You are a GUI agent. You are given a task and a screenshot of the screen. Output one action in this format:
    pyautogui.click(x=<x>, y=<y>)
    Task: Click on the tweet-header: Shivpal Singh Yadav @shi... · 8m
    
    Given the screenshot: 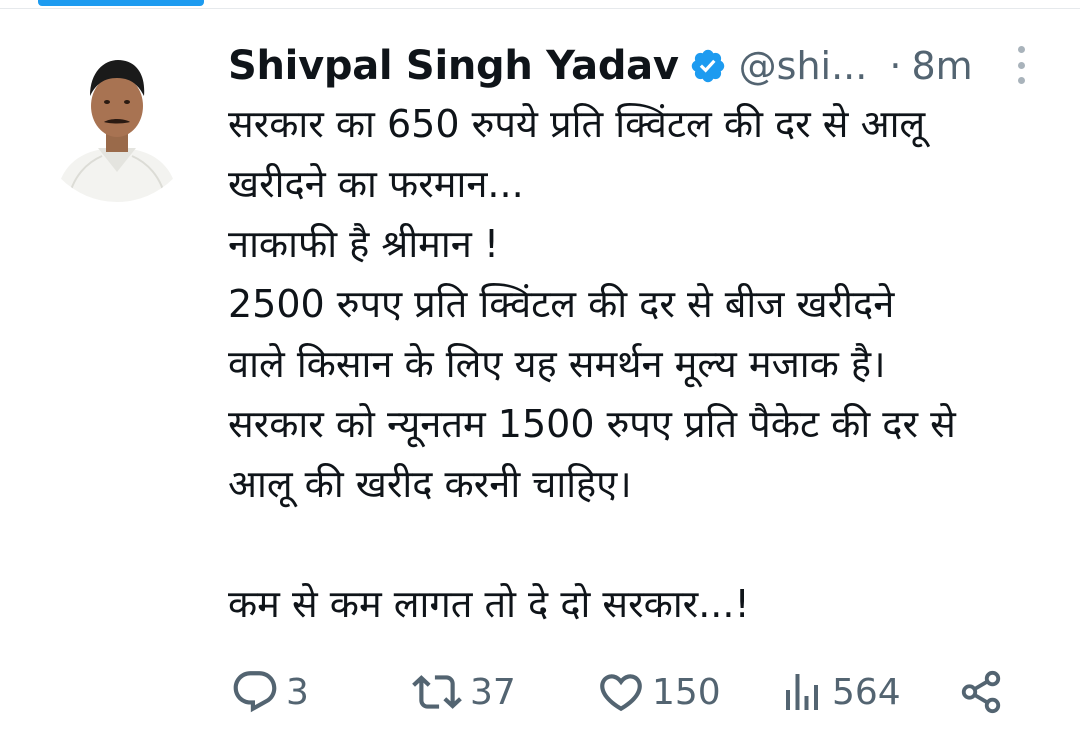 What is the action you would take?
    pyautogui.click(x=628, y=66)
    